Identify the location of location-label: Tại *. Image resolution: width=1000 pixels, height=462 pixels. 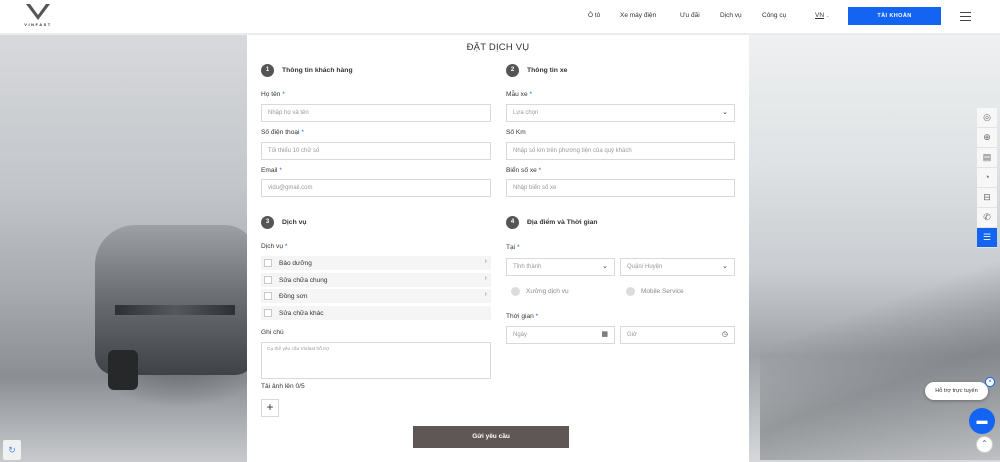
(513, 247).